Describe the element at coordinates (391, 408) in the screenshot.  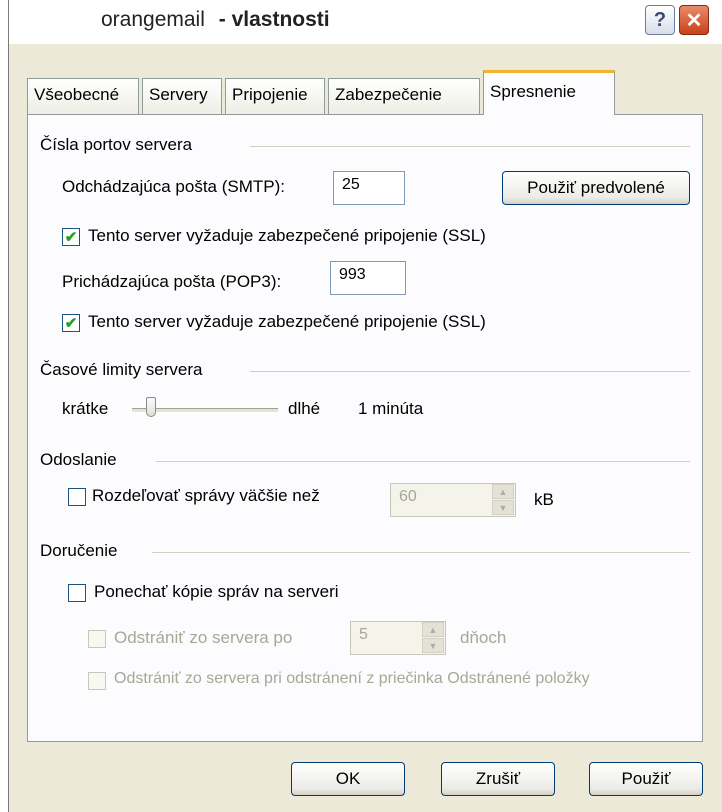
I see `timeout-value: 1 minúta` at that location.